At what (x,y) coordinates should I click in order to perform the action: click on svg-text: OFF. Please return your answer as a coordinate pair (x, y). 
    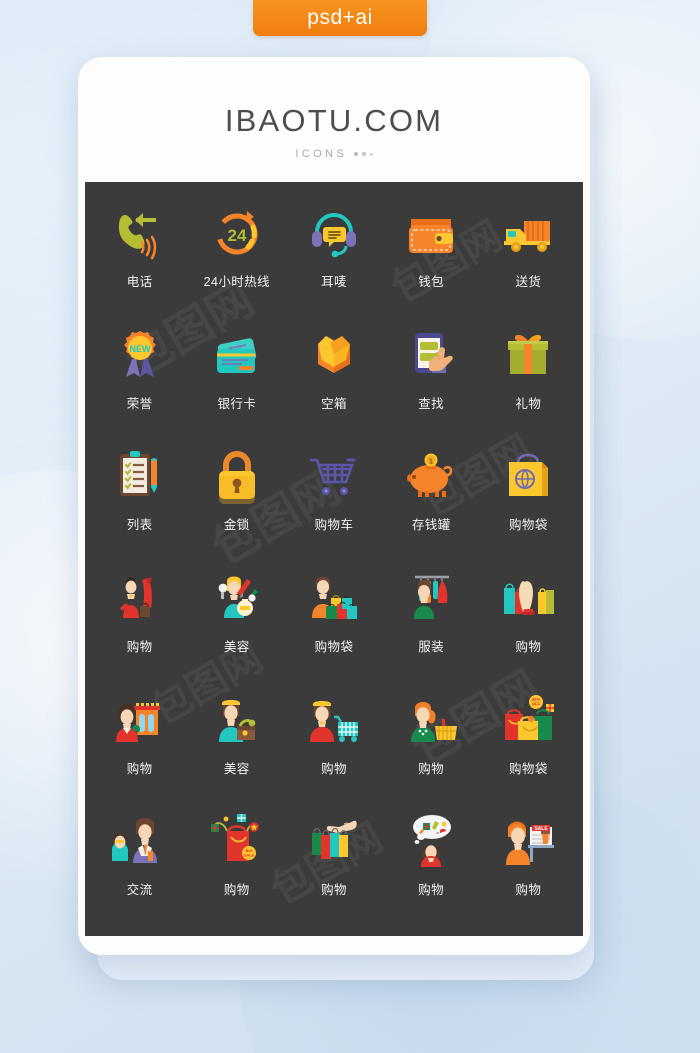
    Looking at the image, I should click on (536, 703).